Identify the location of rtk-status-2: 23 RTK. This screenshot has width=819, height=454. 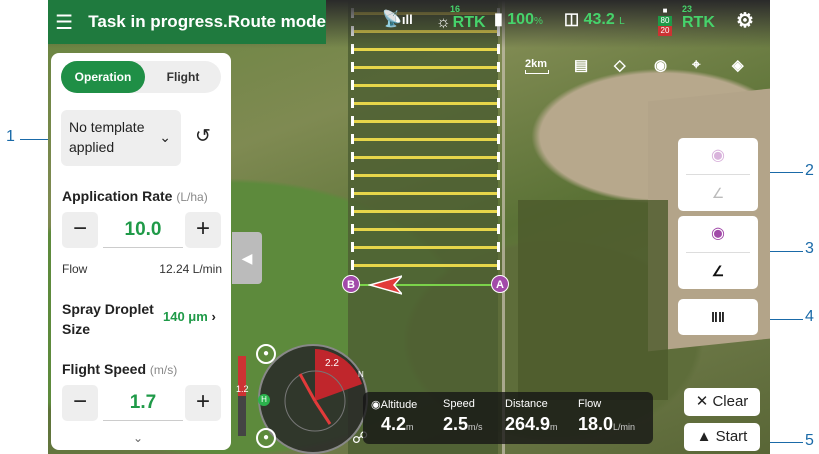
(698, 18).